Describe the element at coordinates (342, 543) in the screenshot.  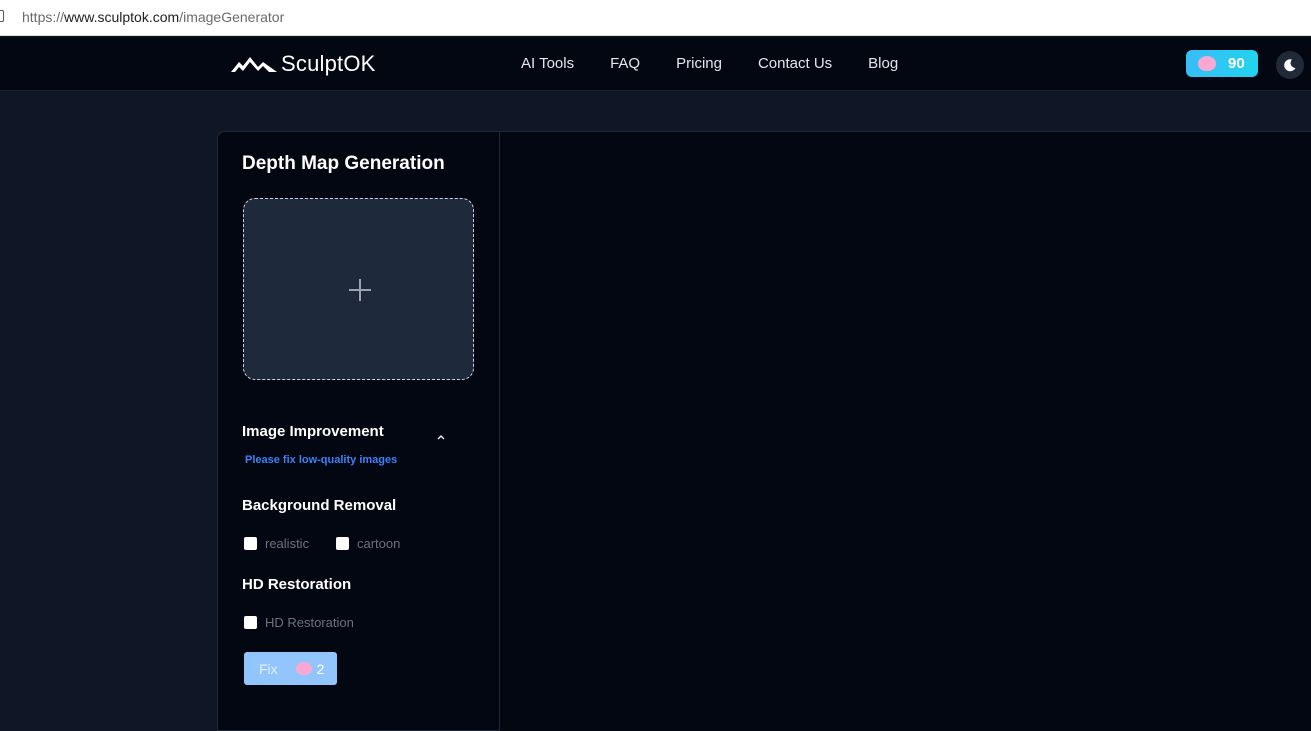
I see `cartoon-checkbox` at that location.